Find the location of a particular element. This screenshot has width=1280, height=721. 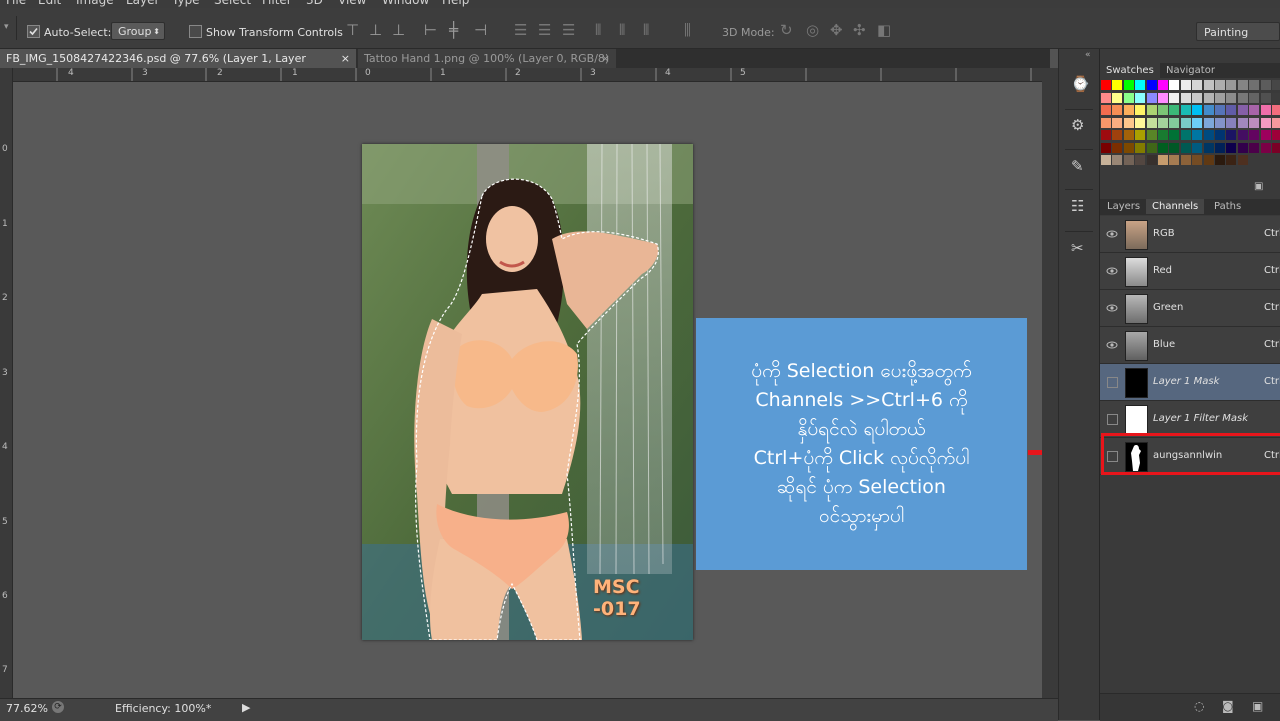

properties-icon: ☷ is located at coordinates (1077, 206).